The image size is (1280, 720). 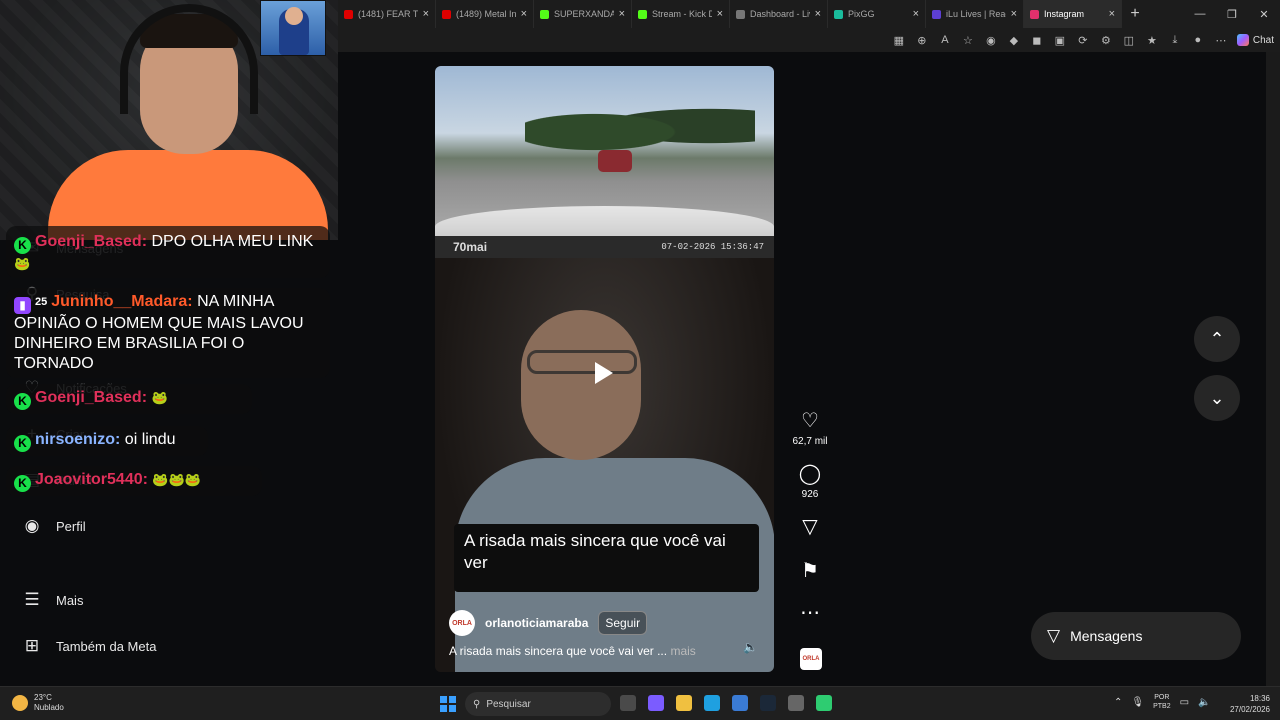 What do you see at coordinates (462, 623) in the screenshot?
I see `author-avatar: ORLA` at bounding box center [462, 623].